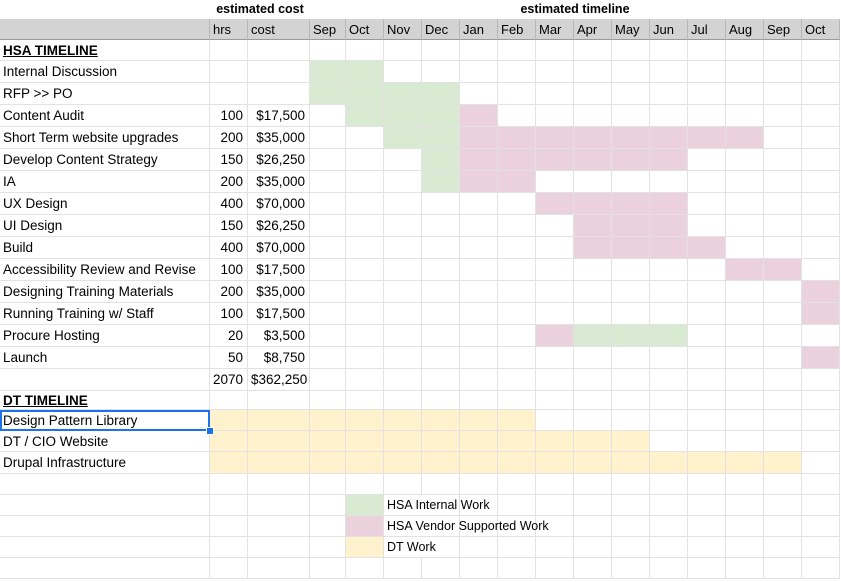  What do you see at coordinates (105, 270) in the screenshot?
I see `task-name: Accessibility Review and Revise` at bounding box center [105, 270].